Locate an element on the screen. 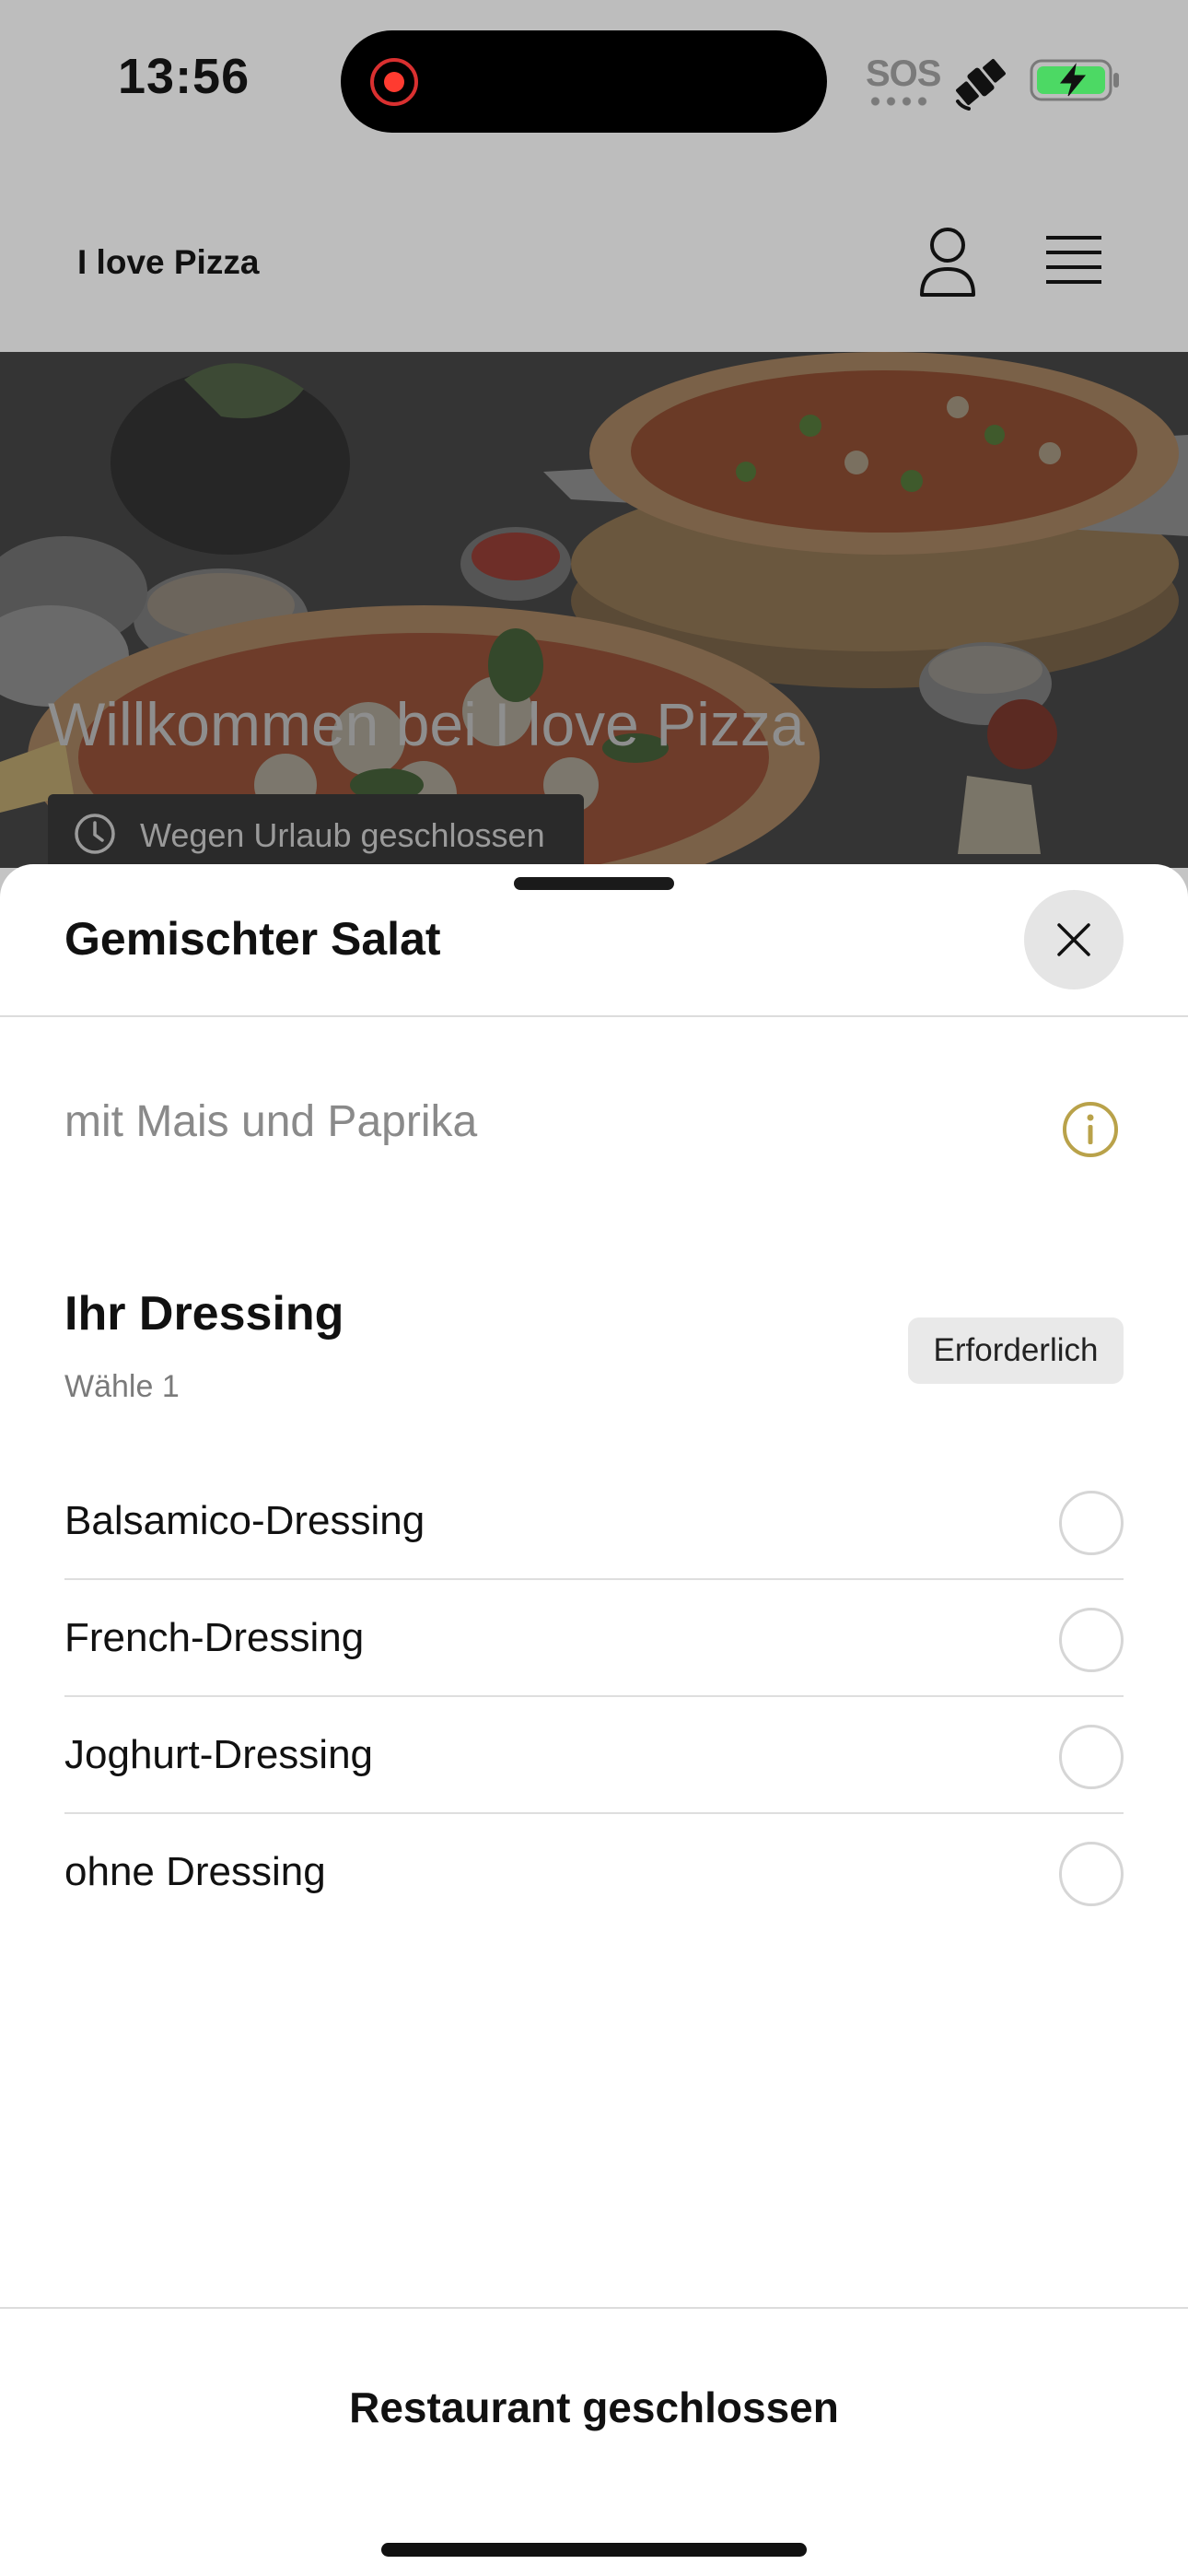 The image size is (1188, 2576). product-description: mit Mais und Paprika is located at coordinates (271, 1121).